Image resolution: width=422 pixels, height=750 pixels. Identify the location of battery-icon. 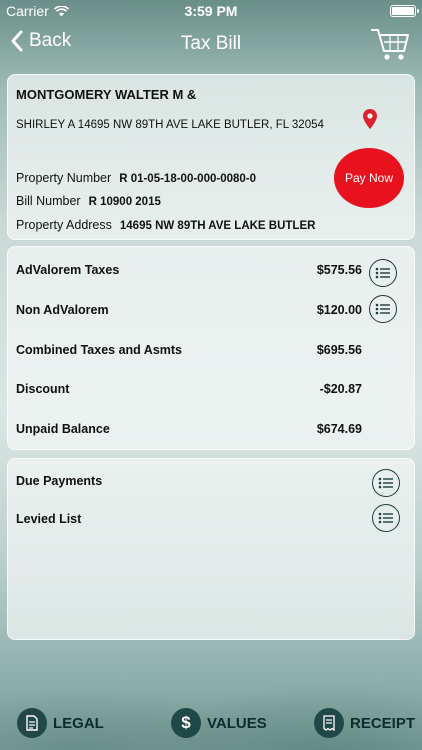
(404, 11).